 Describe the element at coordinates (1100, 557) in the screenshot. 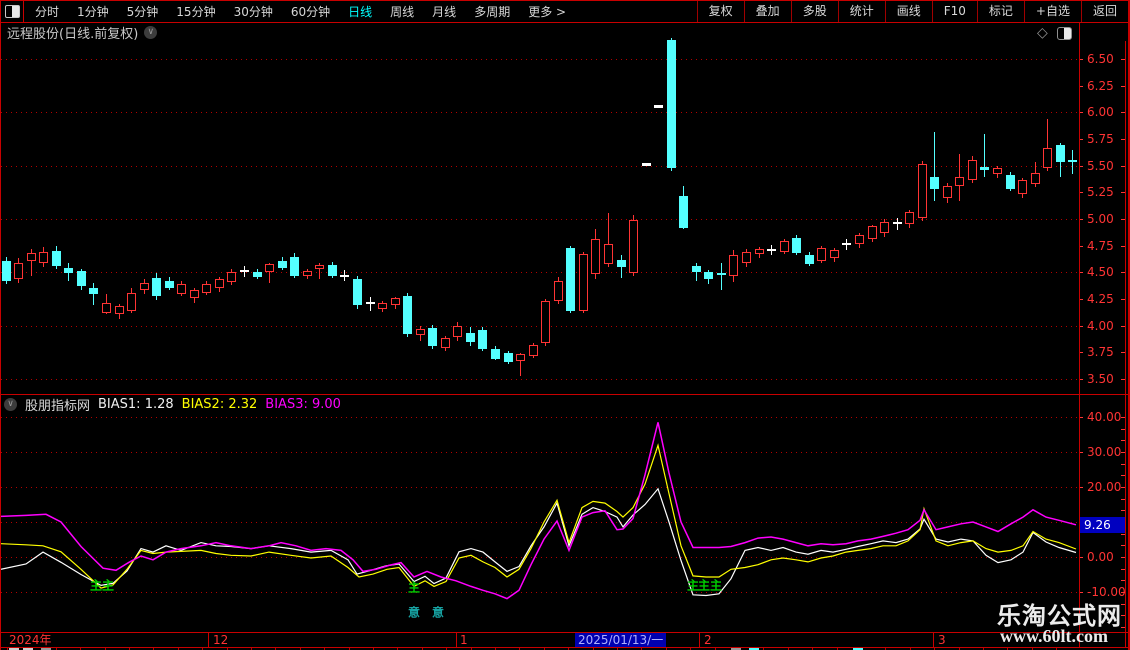

I see `bias-axis-label: 0.00` at that location.